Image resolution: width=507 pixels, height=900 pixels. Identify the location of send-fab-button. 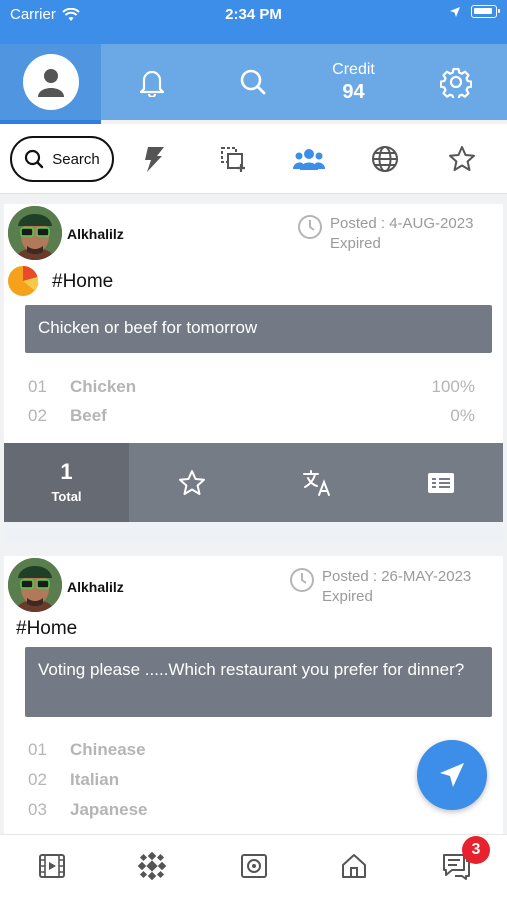
(452, 775).